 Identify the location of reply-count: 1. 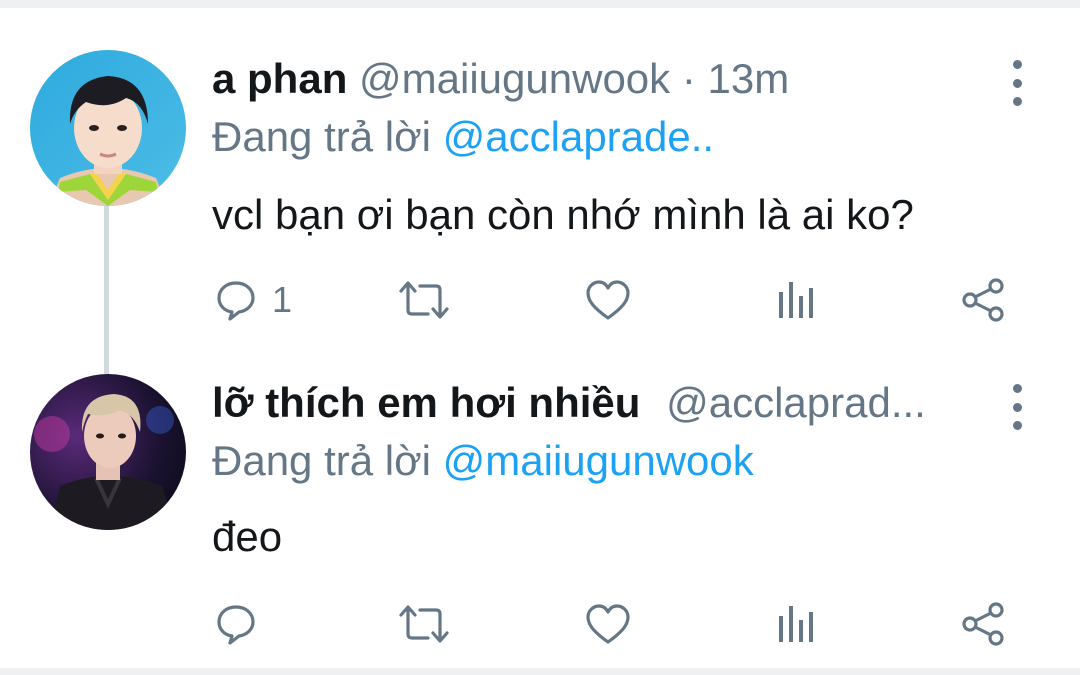
(282, 299).